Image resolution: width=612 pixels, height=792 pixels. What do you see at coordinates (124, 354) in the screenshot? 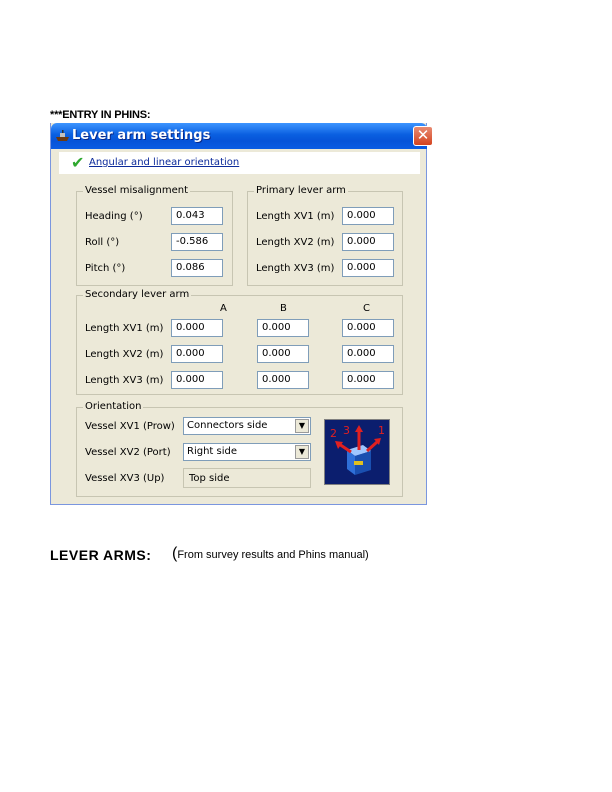
I see `secondary-xv2-label: Length XV2 (m)` at bounding box center [124, 354].